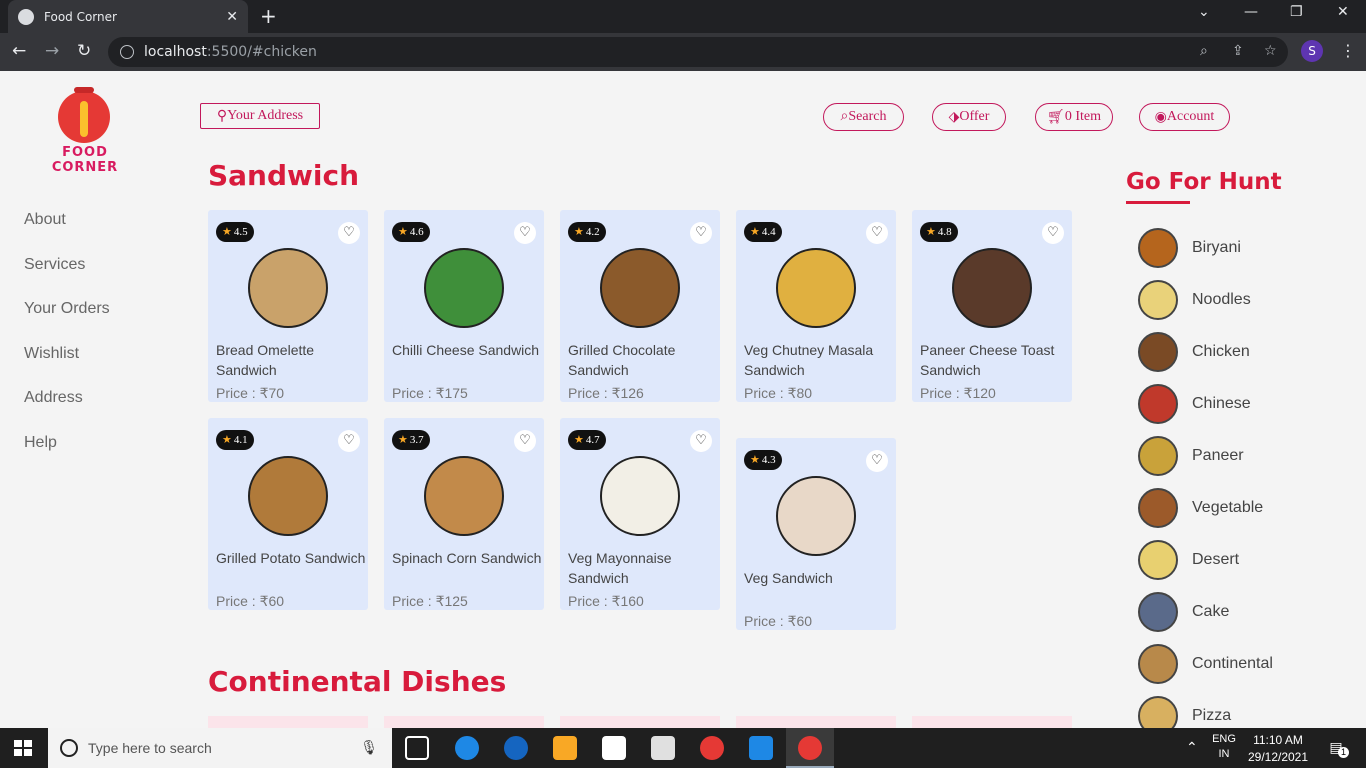 The width and height of the screenshot is (1366, 768). I want to click on microphone-icon: 🎙︎, so click(369, 748).